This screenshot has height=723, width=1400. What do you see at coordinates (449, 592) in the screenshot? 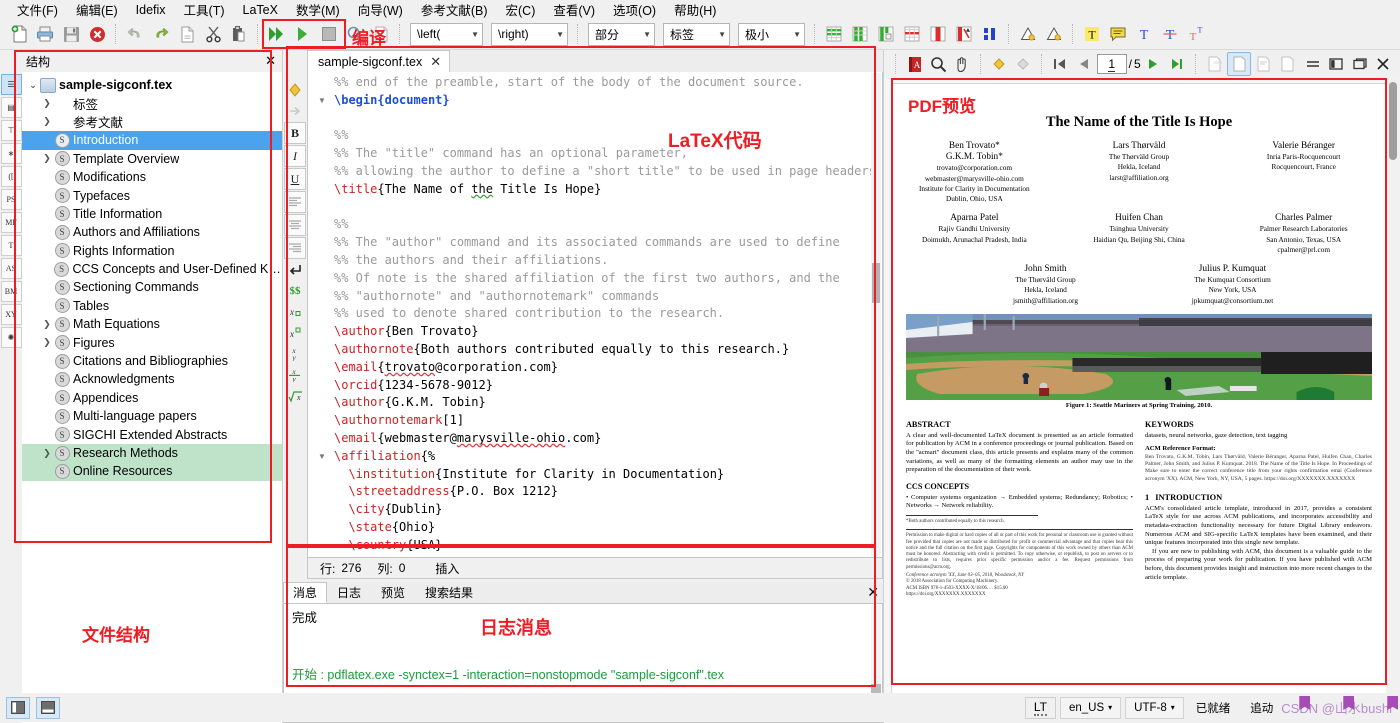
I see `log-tab-search-results: 搜索结果` at bounding box center [449, 592].